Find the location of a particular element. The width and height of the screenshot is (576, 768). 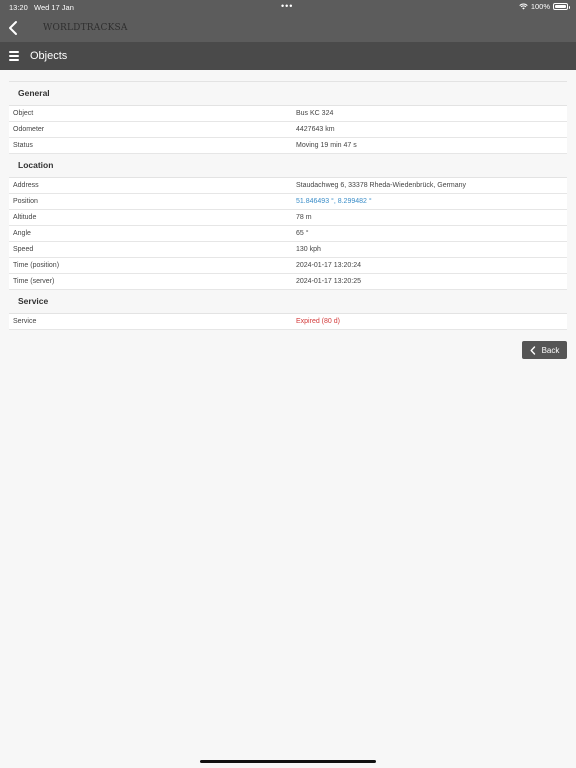

row-value: Moving 19 min 47 s is located at coordinates (326, 145).